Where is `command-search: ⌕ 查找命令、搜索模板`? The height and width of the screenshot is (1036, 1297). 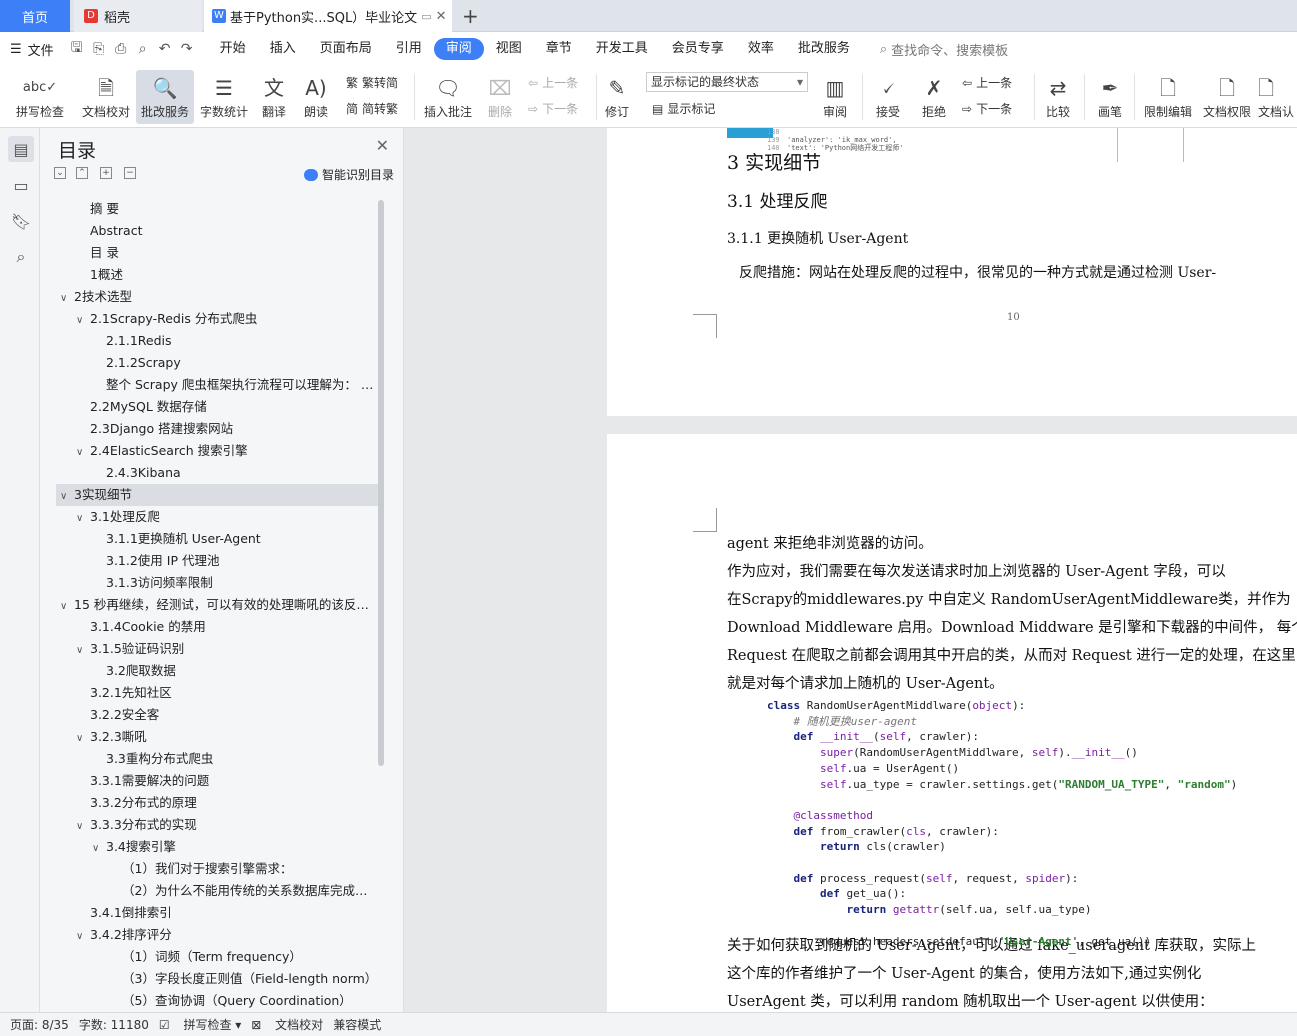
command-search: ⌕ 查找命令、搜索模板 is located at coordinates (944, 49).